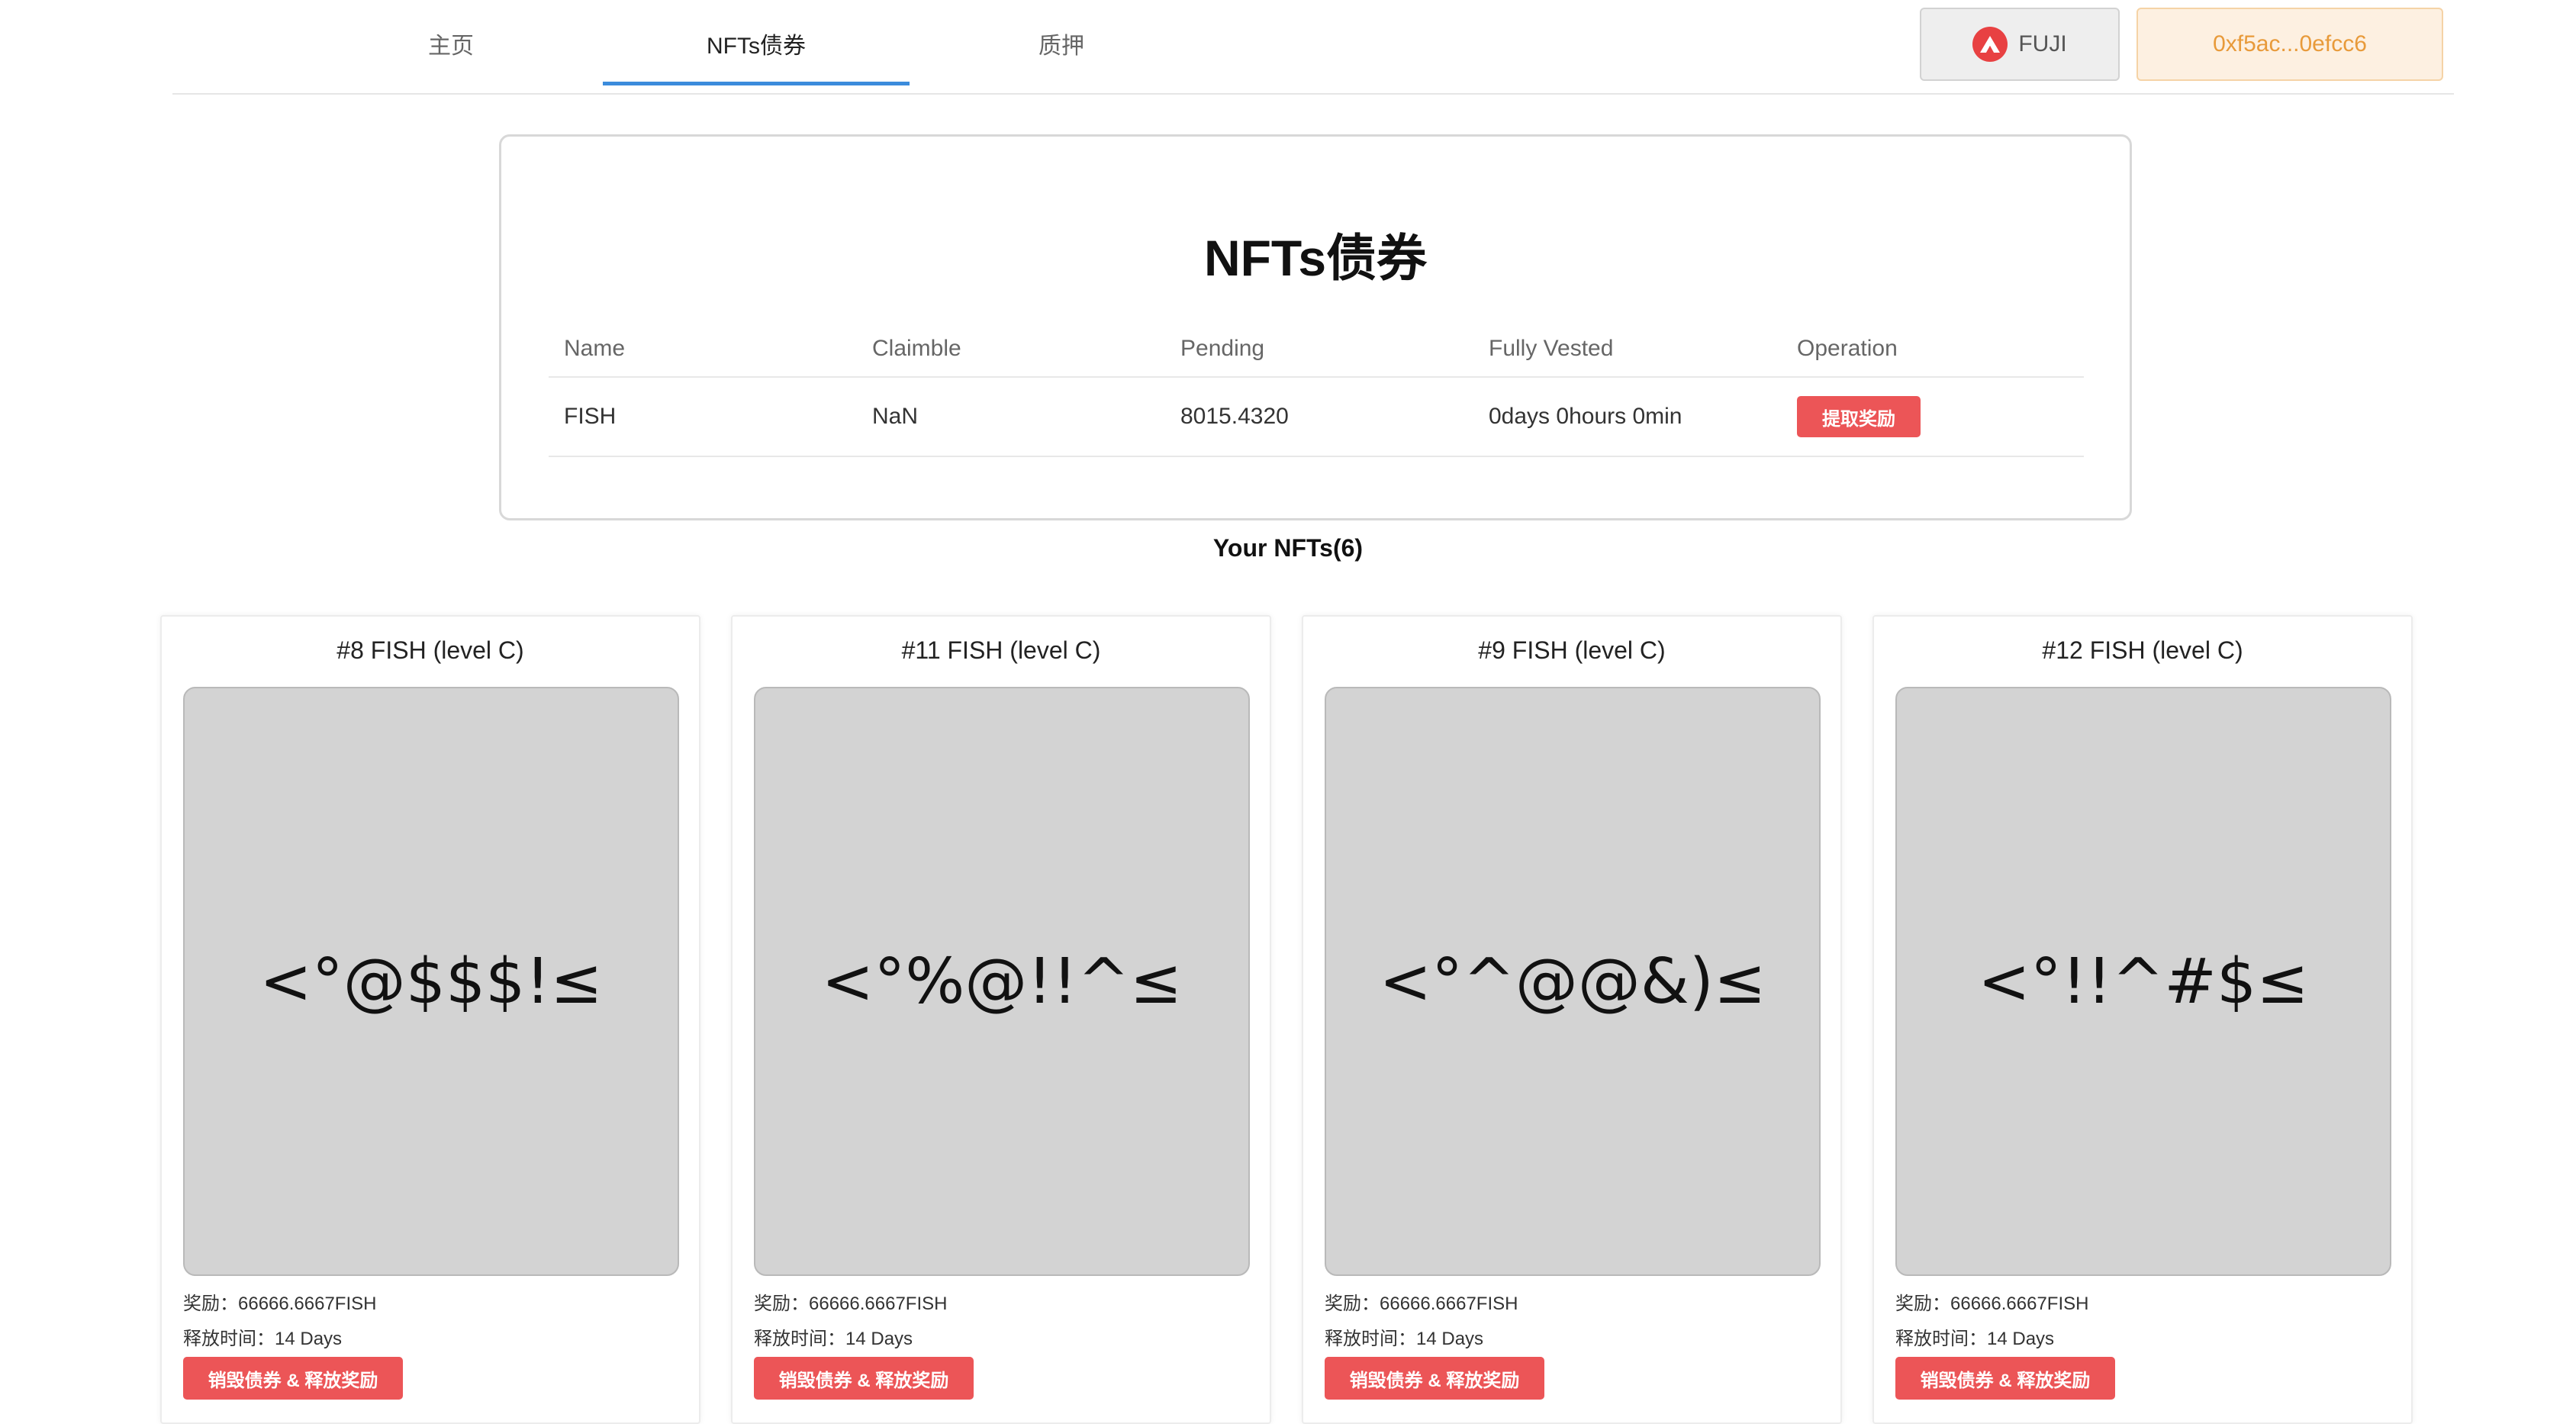 Image resolution: width=2576 pixels, height=1424 pixels. Describe the element at coordinates (1573, 981) in the screenshot. I see `nft-image: <°^@@&)≤` at that location.